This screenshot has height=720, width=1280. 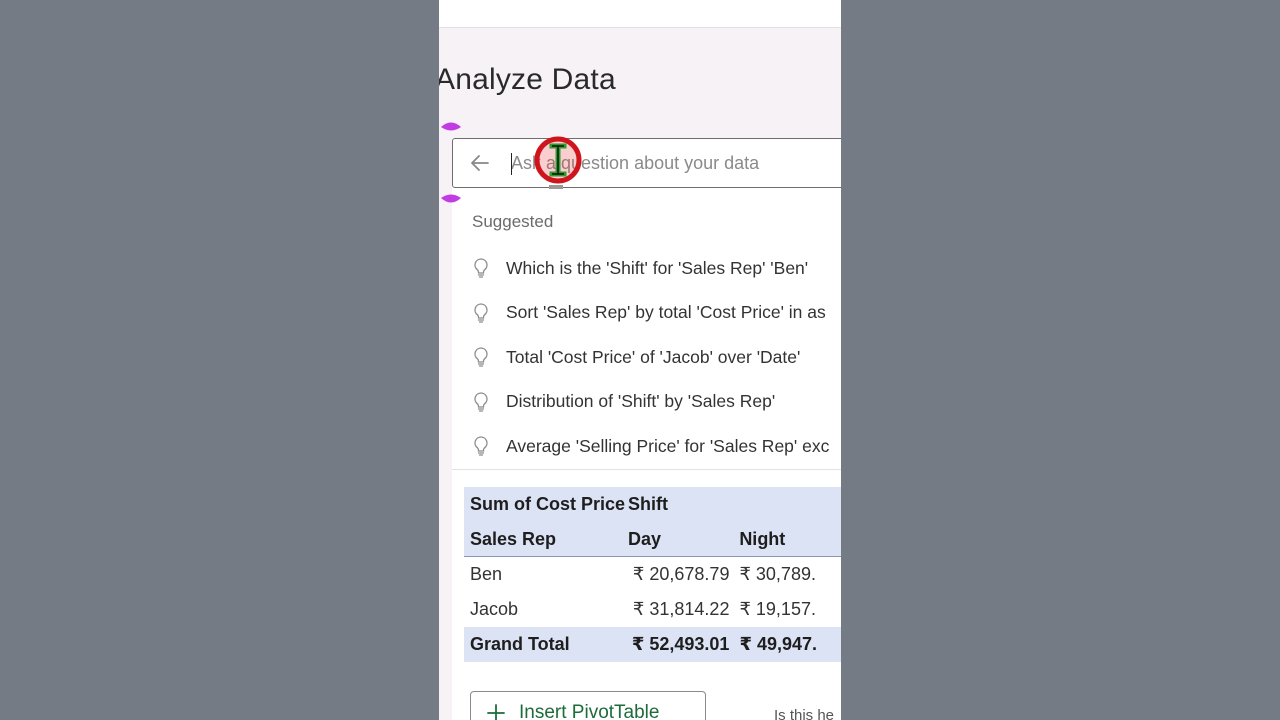 I want to click on suggested-label: Suggested, so click(x=513, y=221).